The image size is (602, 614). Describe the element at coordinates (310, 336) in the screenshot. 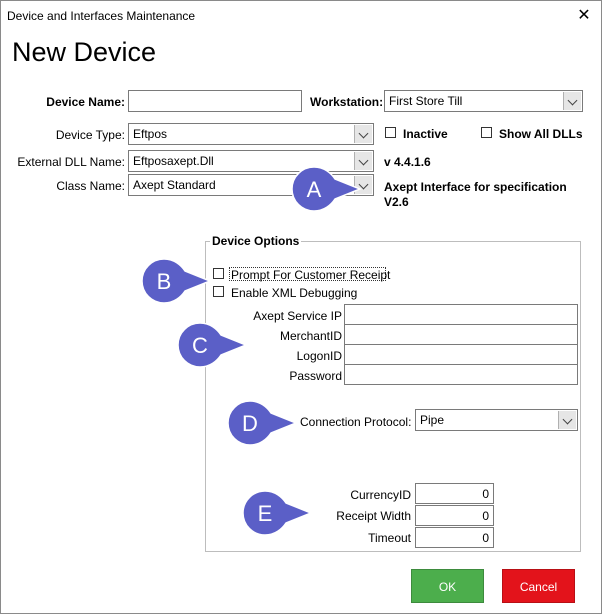

I see `merchant-id-label: MerchantID` at that location.